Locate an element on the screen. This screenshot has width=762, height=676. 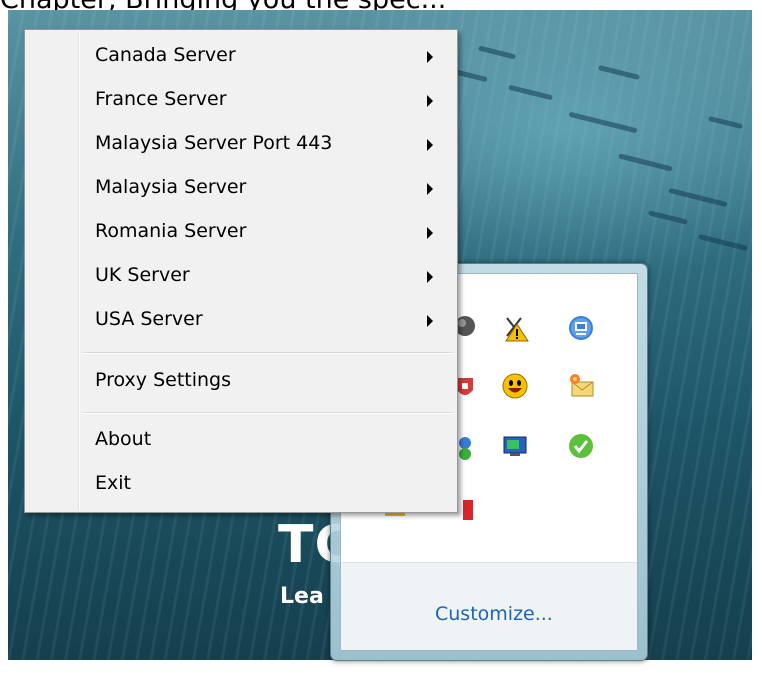
menu-item-exit: Exit is located at coordinates (241, 485).